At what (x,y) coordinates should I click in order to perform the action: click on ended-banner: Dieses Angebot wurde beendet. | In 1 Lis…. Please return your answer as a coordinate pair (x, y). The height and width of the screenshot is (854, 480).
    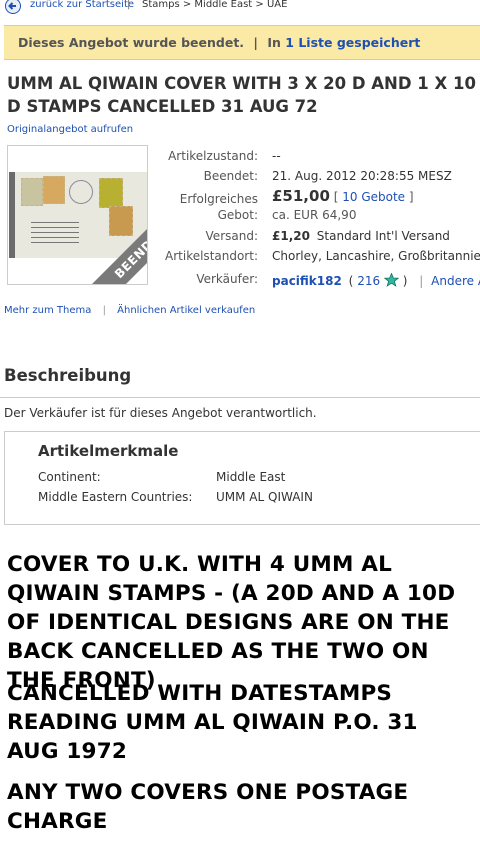
    Looking at the image, I should click on (242, 42).